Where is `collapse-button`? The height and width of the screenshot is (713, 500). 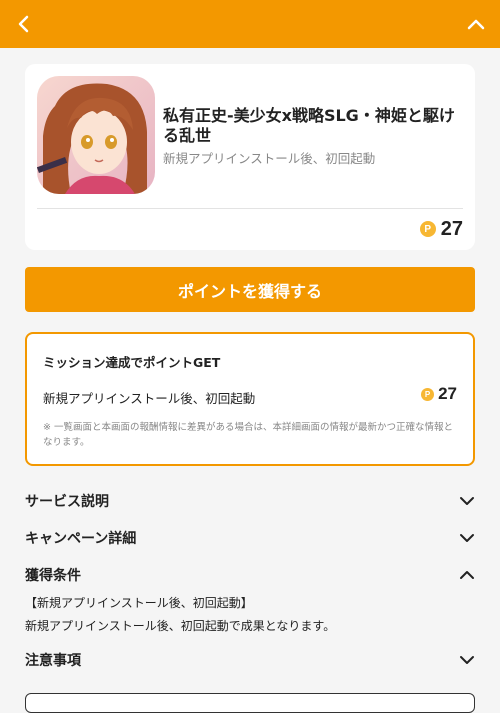
collapse-button is located at coordinates (476, 24).